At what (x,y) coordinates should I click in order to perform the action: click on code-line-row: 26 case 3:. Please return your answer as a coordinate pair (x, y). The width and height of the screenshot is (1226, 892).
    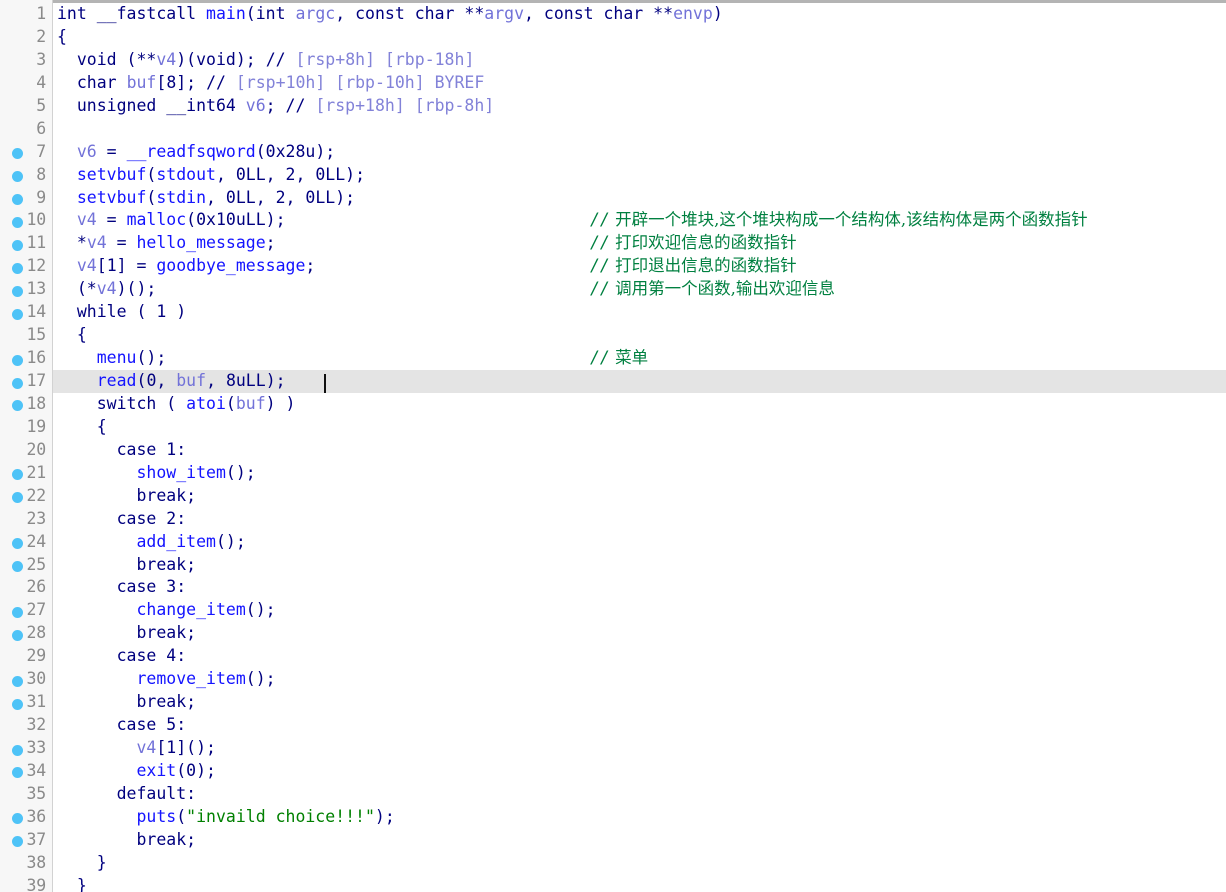
    Looking at the image, I should click on (613, 587).